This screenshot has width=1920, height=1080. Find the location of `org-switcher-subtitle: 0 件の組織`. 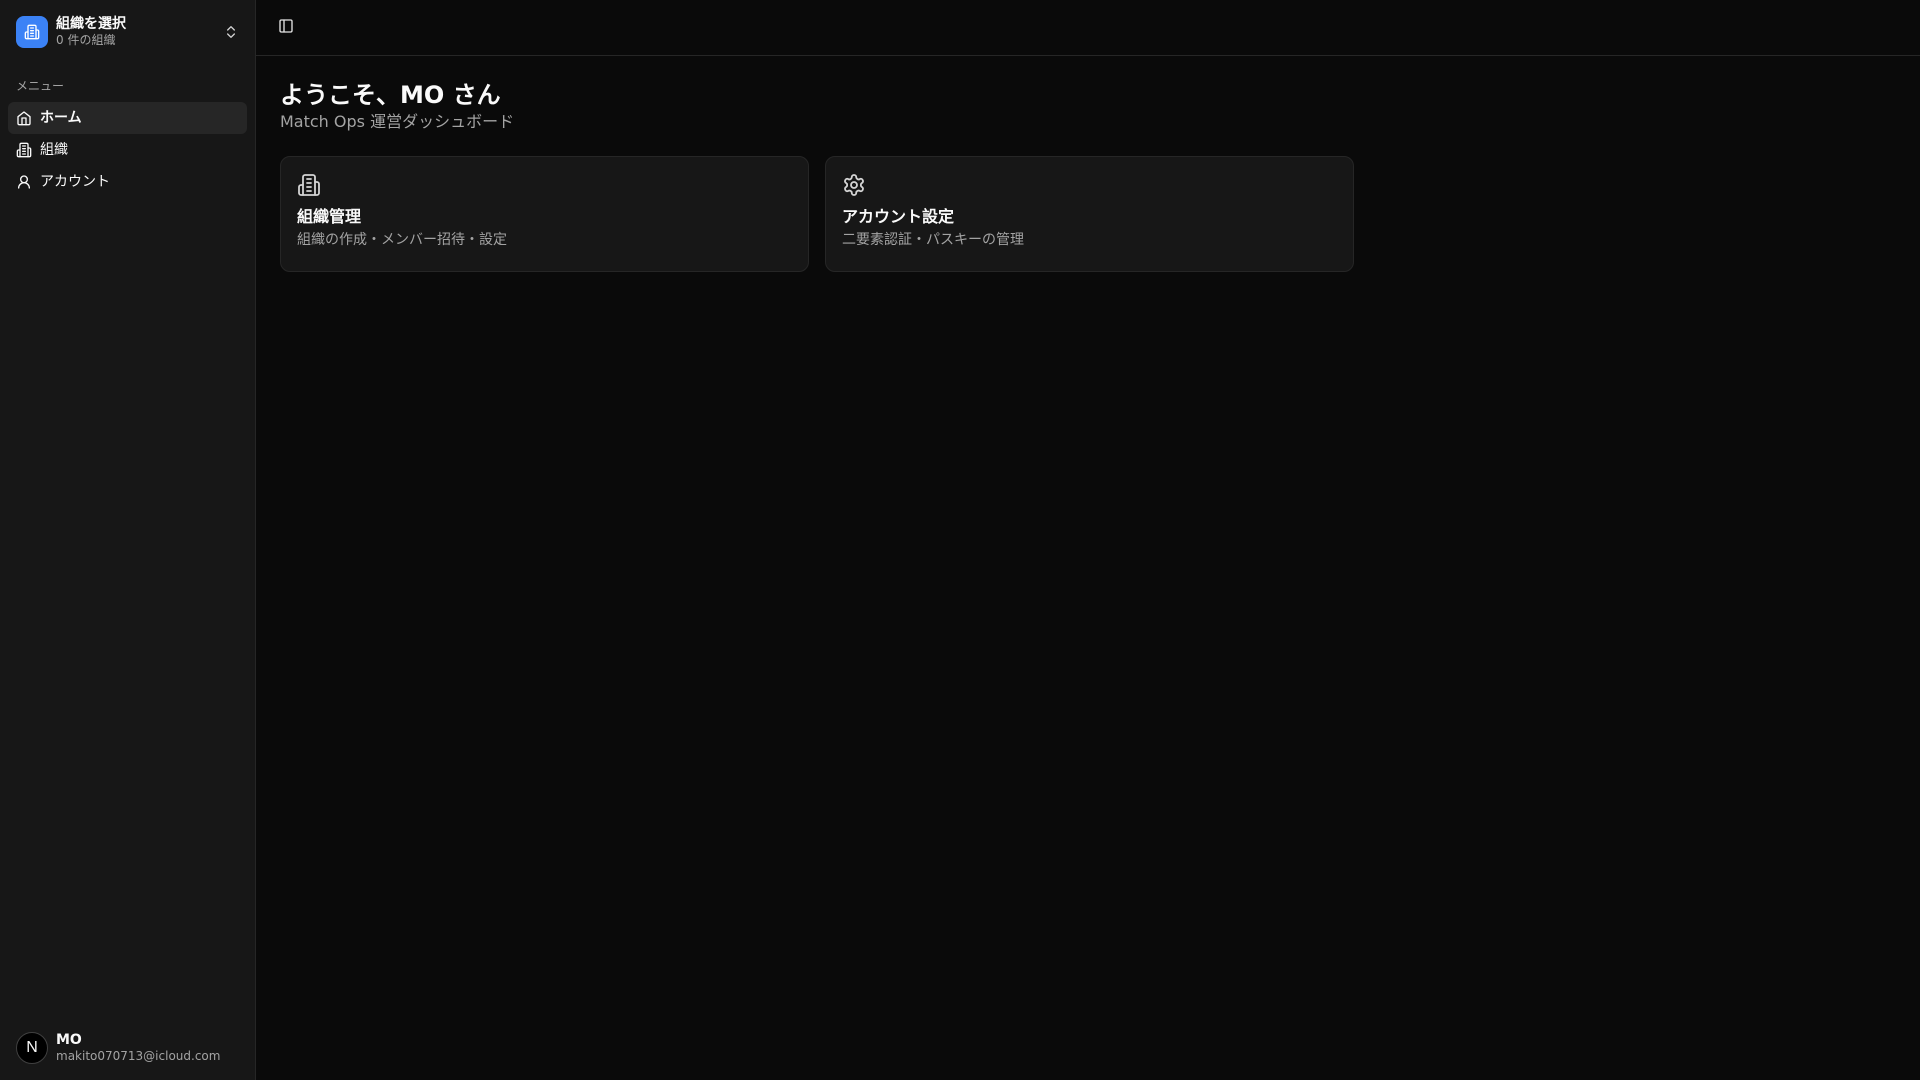

org-switcher-subtitle: 0 件の組織 is located at coordinates (86, 40).